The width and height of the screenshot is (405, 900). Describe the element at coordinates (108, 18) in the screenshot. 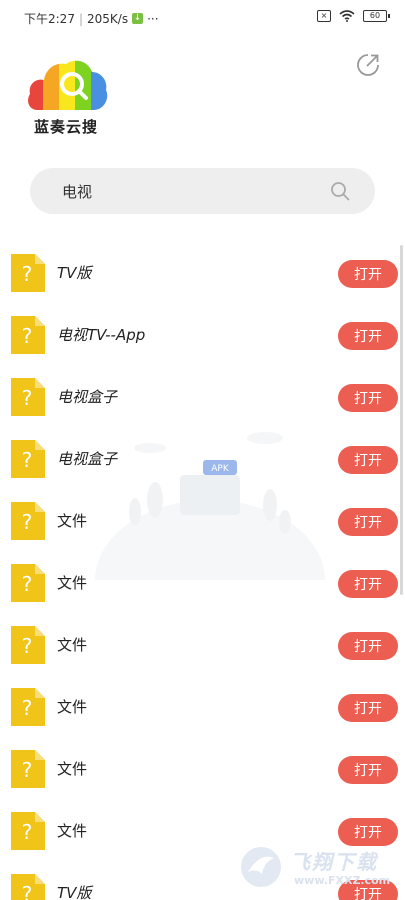

I see `status-speed: 205K/s` at that location.